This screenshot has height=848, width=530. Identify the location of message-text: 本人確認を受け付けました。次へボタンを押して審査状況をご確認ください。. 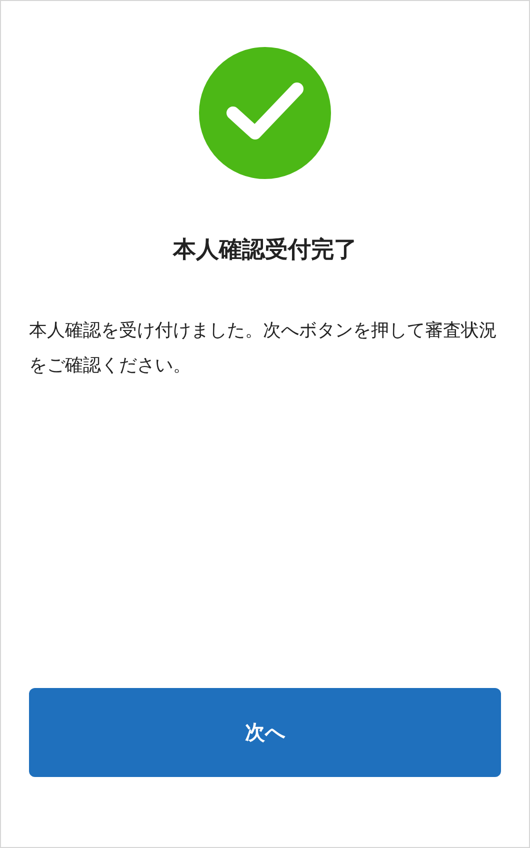
(263, 348).